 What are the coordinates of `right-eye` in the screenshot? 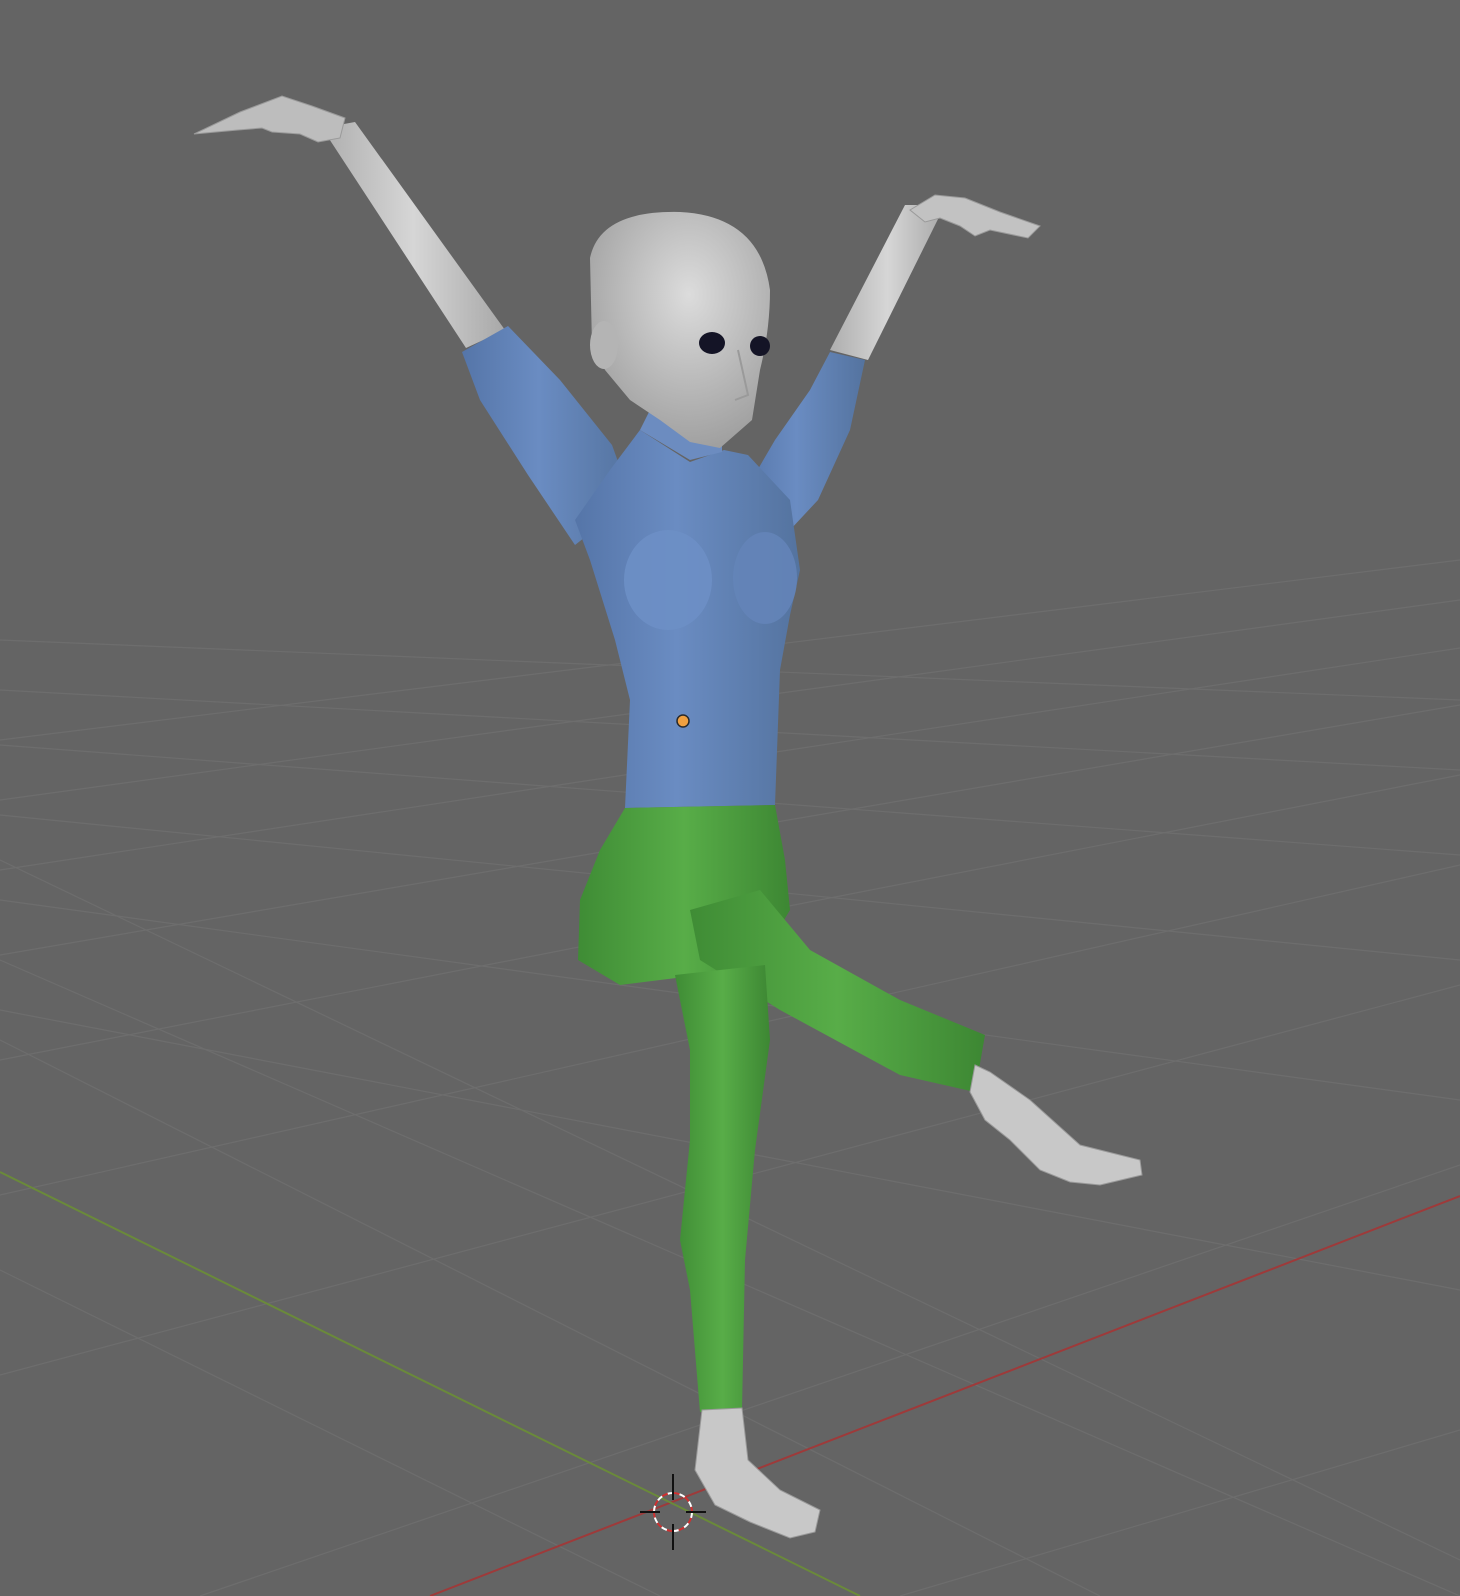 It's located at (760, 346).